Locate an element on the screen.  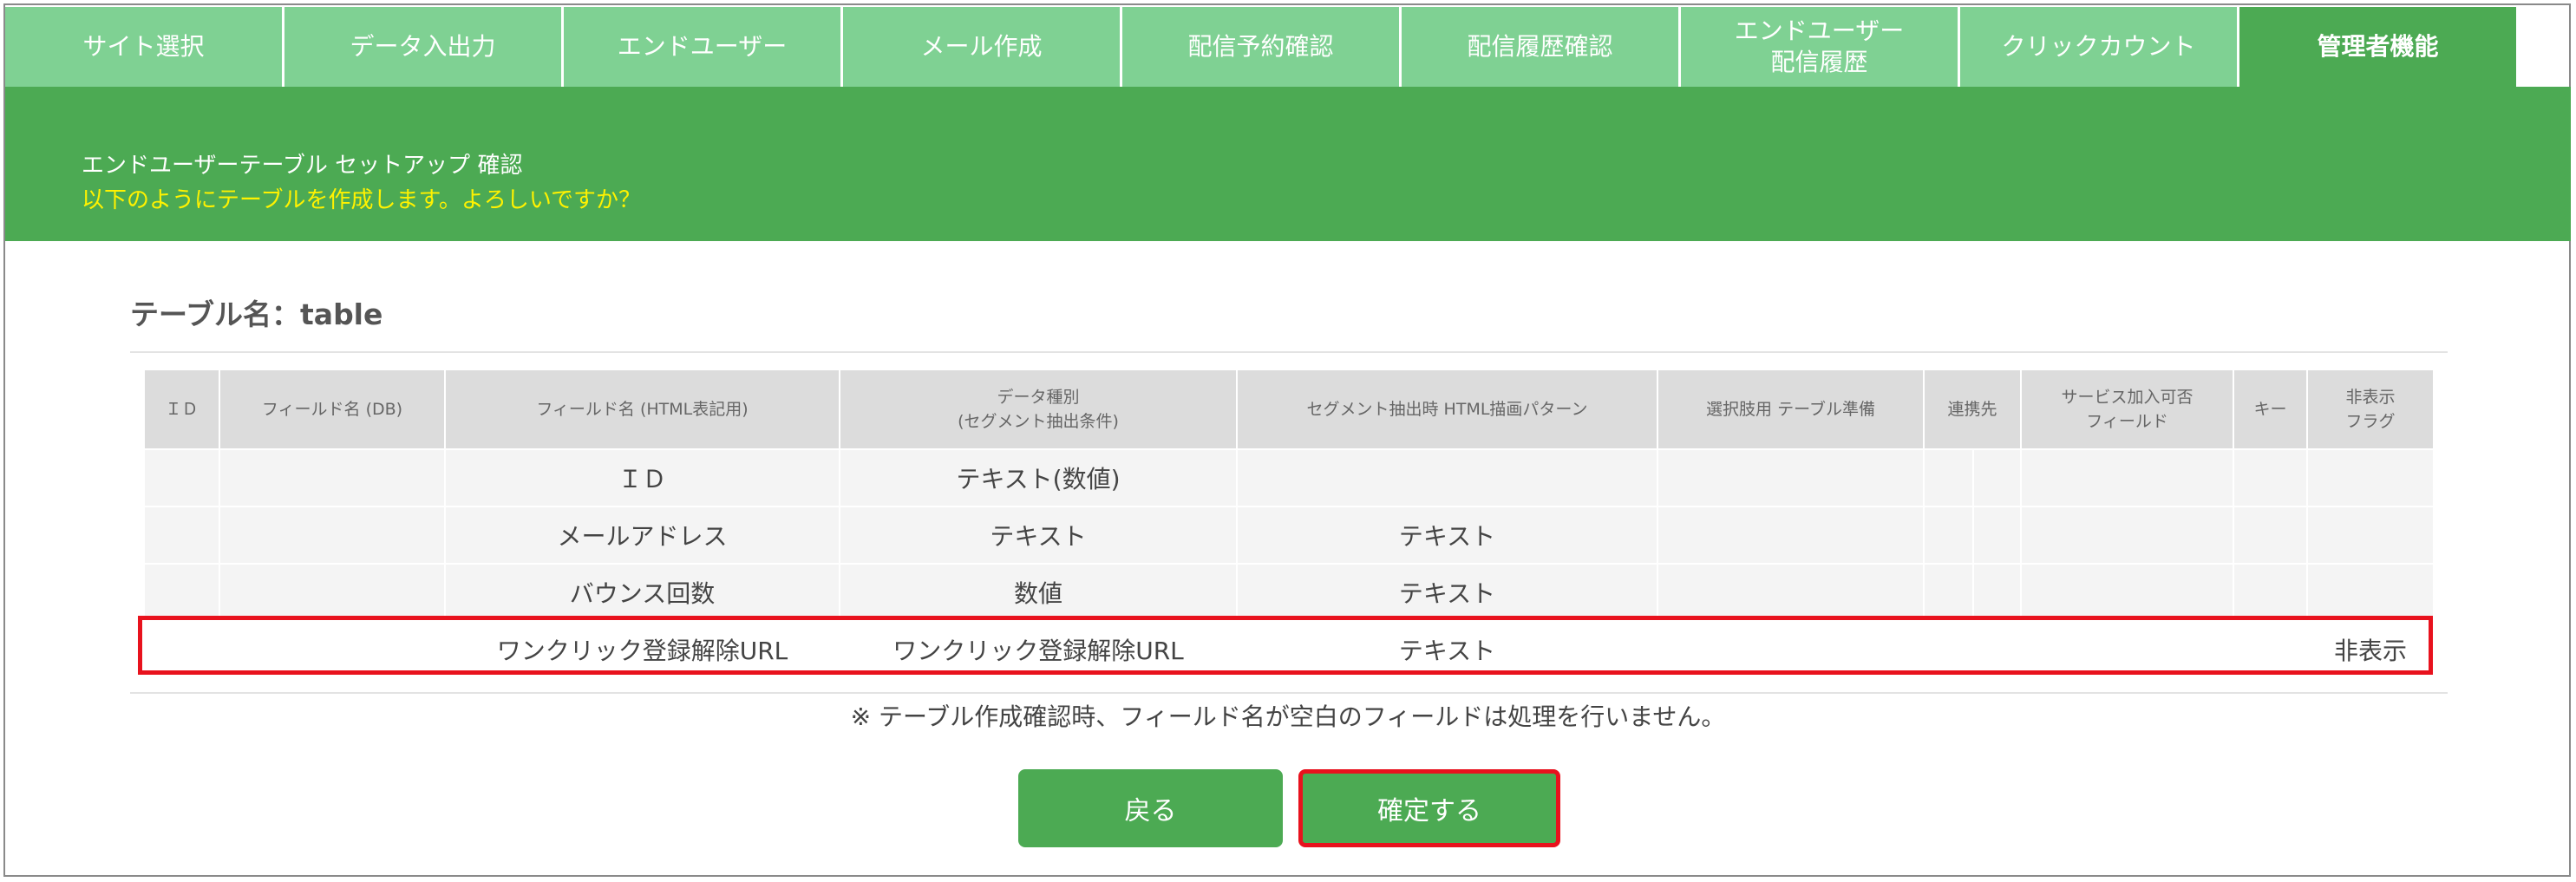
cell-field-html: メールアドレス is located at coordinates (642, 536).